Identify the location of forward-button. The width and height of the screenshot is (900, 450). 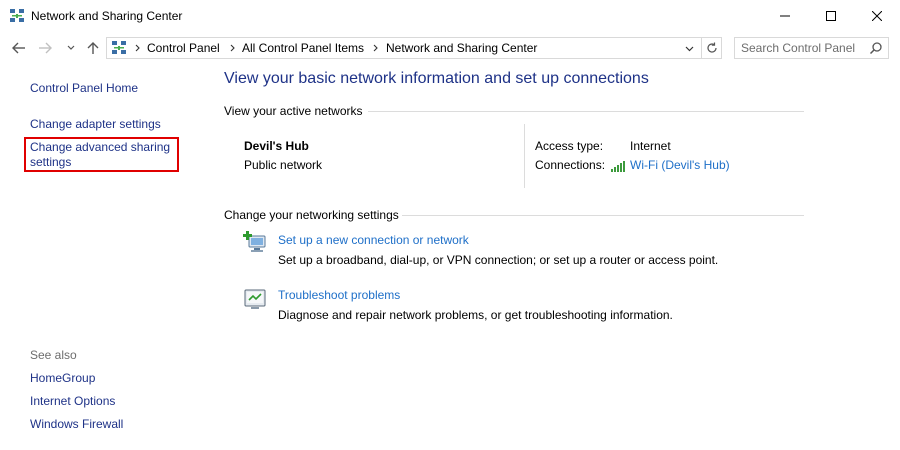
(45, 48).